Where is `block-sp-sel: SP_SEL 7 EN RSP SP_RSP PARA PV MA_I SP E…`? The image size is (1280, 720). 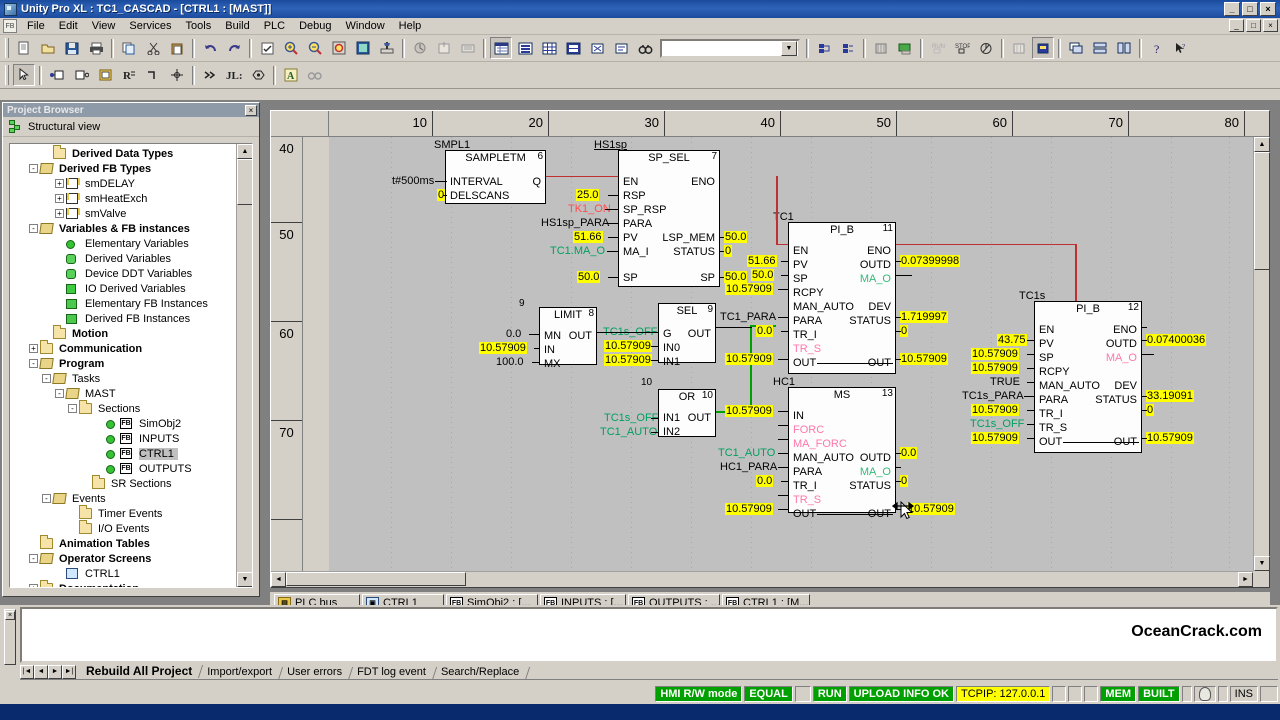 block-sp-sel: SP_SEL 7 EN RSP SP_RSP PARA PV MA_I SP E… is located at coordinates (669, 218).